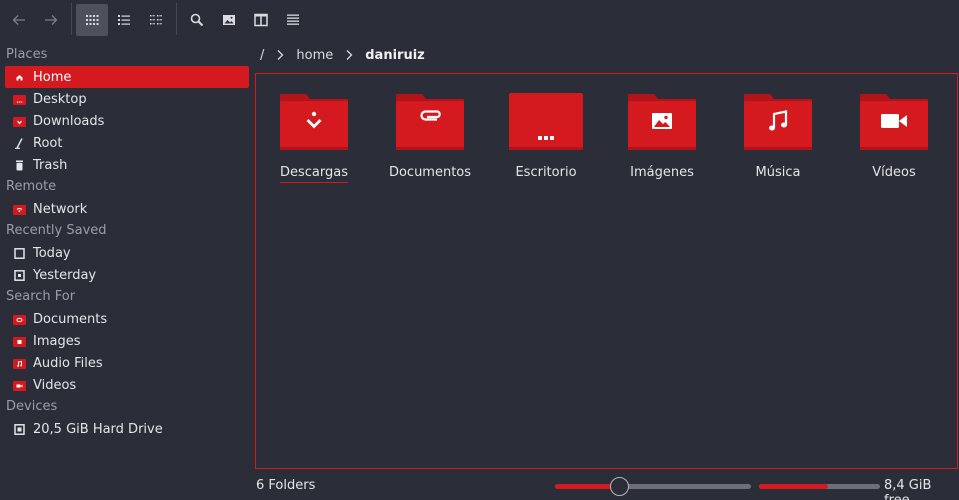  I want to click on folder-label: Imágenes, so click(662, 172).